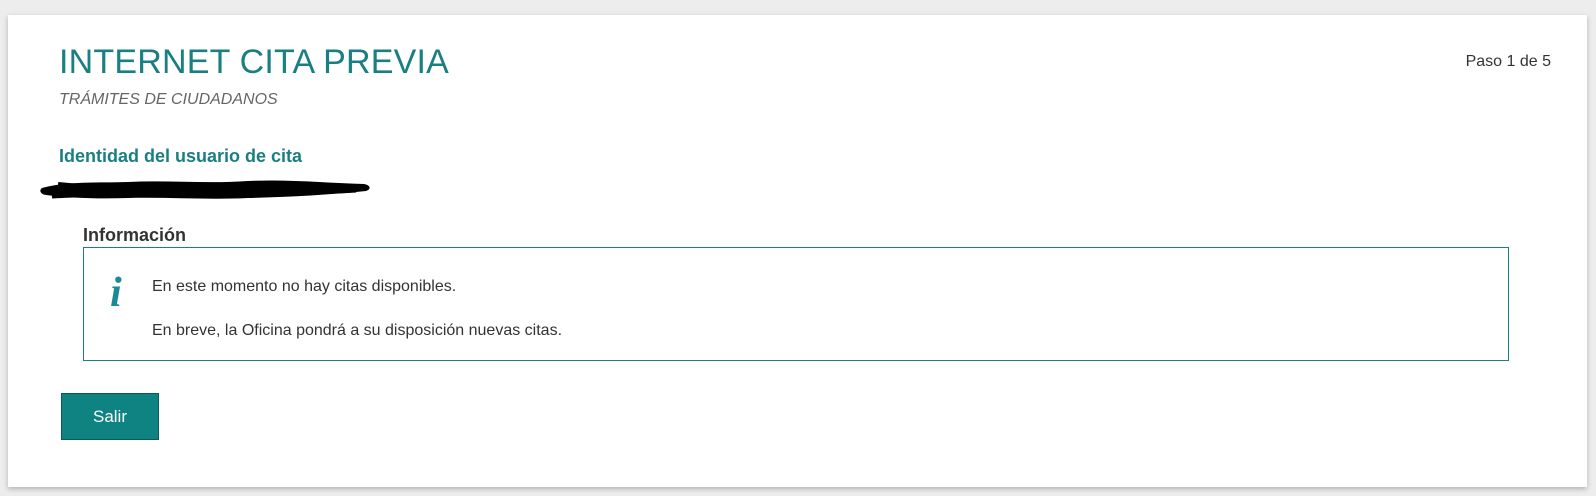  Describe the element at coordinates (205, 189) in the screenshot. I see `redacted-identity` at that location.